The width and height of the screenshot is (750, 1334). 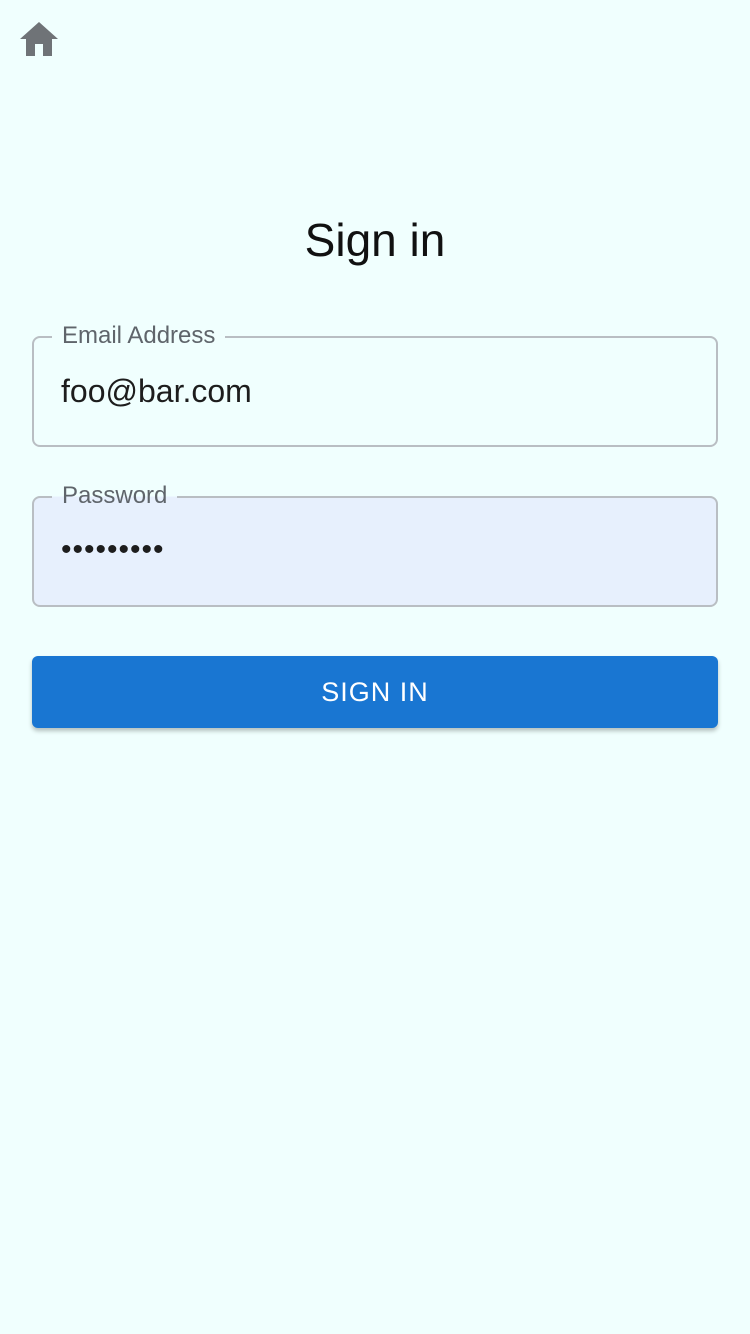 I want to click on password-label: Password, so click(x=115, y=496).